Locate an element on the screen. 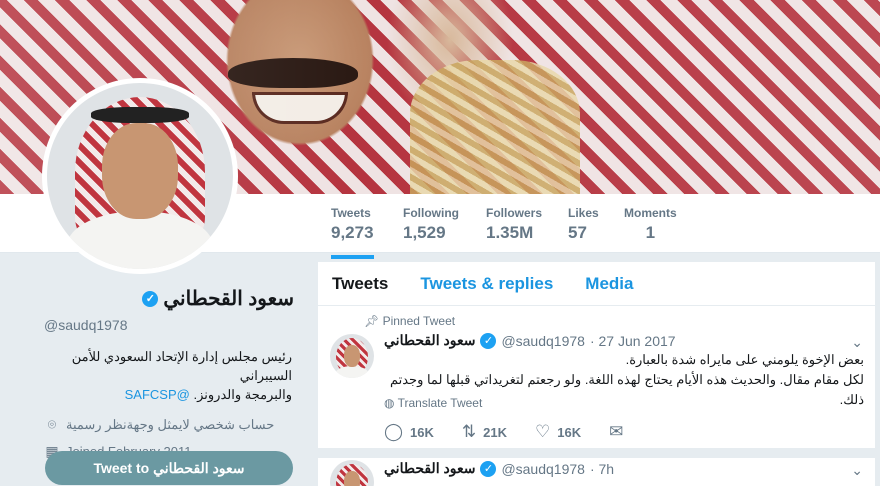 The height and width of the screenshot is (486, 880). stat-label: Moments is located at coordinates (650, 213).